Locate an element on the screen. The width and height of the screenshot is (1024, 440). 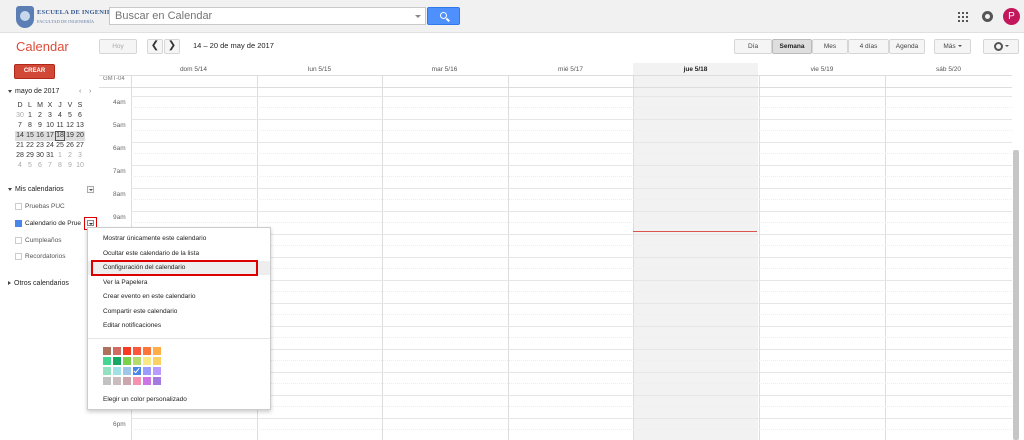
create-button: CREAR is located at coordinates (34, 71).